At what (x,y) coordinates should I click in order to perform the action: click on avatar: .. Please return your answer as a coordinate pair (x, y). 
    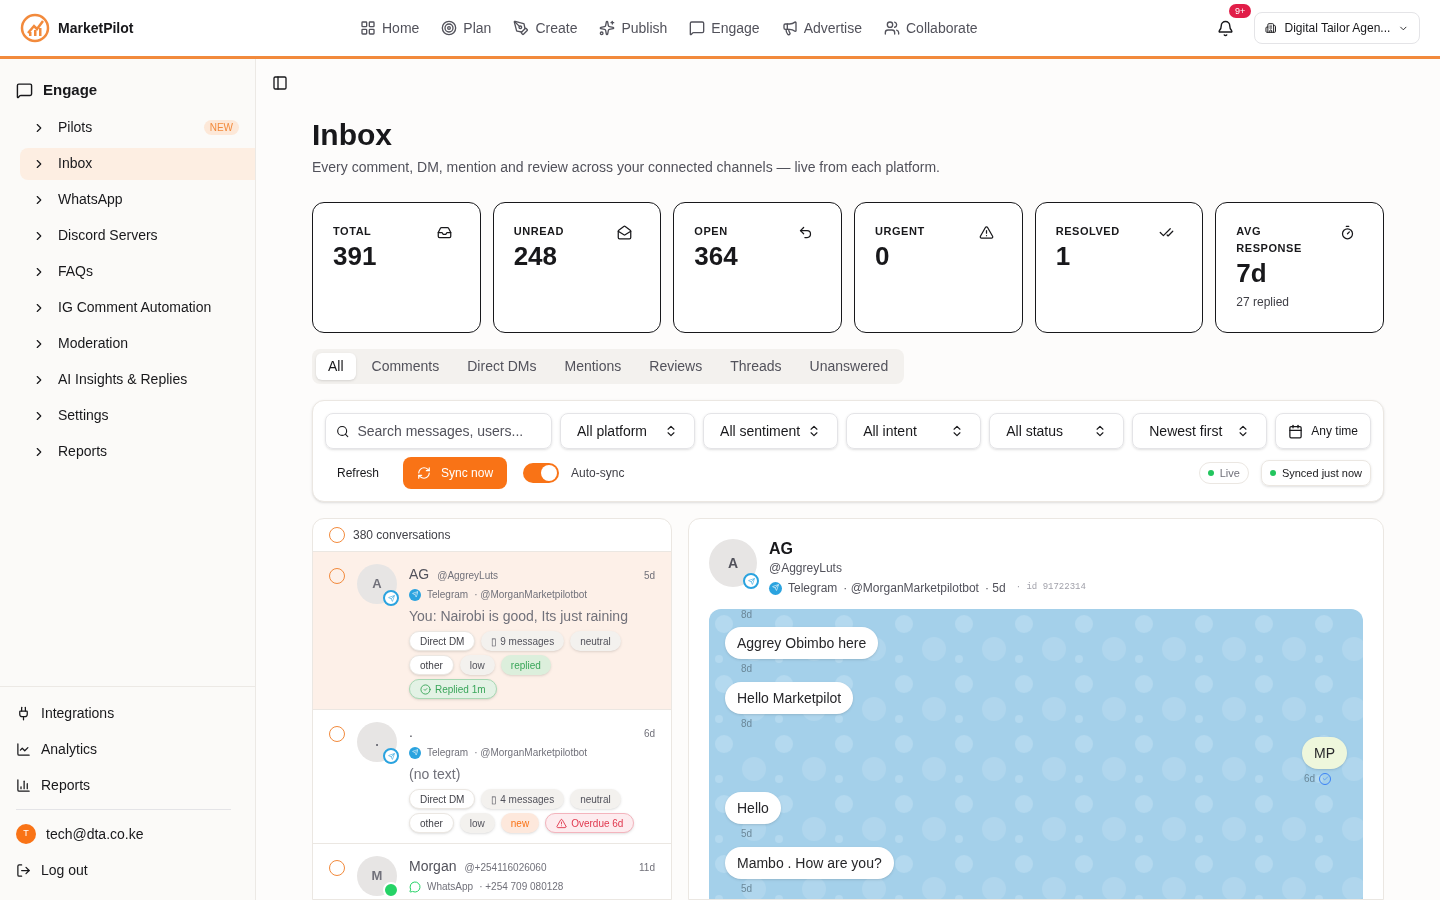
    Looking at the image, I should click on (377, 742).